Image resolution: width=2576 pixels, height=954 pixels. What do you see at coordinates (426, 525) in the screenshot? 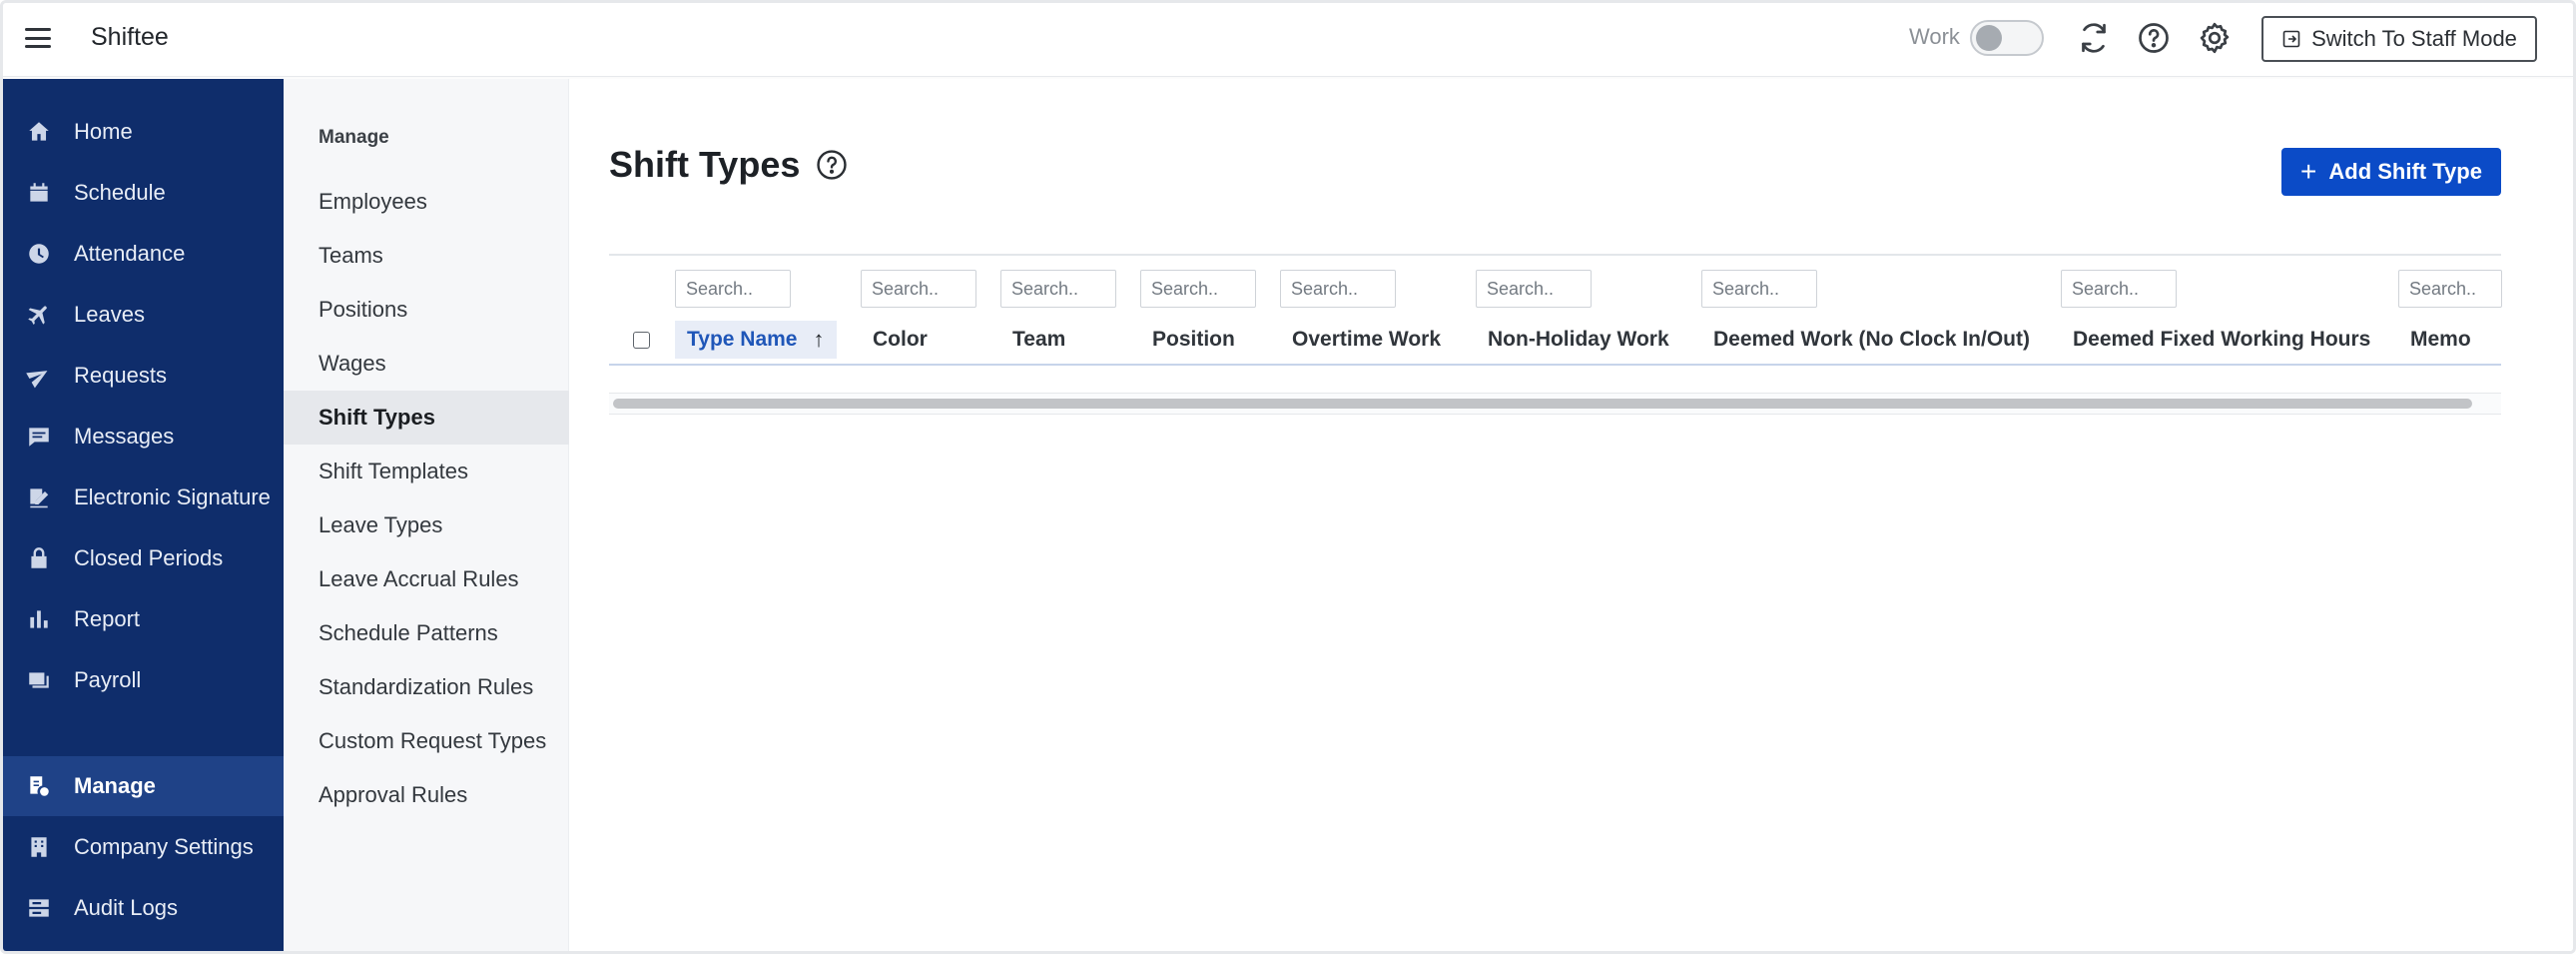
I see `subnav-item-leave-types: Leave Types` at bounding box center [426, 525].